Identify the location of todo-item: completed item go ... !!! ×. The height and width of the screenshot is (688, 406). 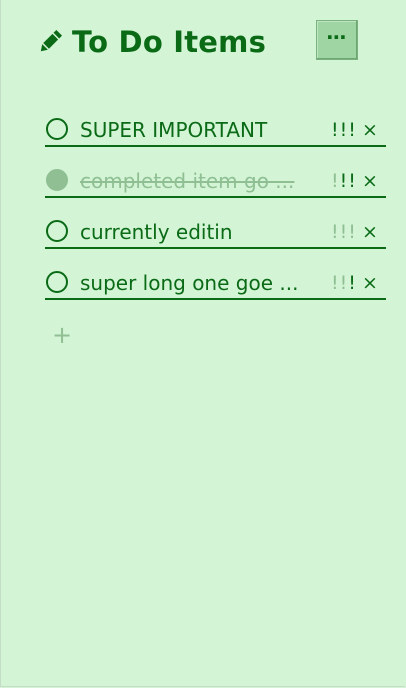
(215, 178).